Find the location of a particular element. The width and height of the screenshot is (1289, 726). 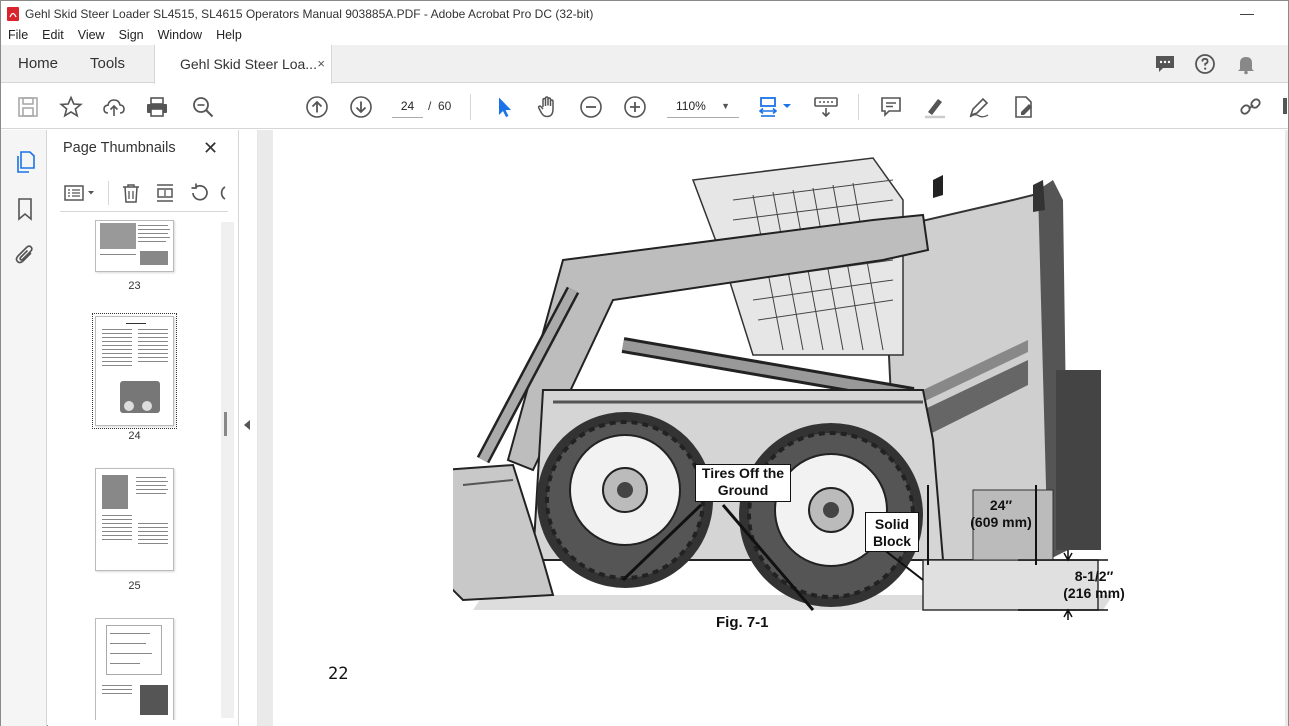

page-thumbnails-panel: Page Thumbnails ✕ 23 24 25 is located at coordinates (143, 428).